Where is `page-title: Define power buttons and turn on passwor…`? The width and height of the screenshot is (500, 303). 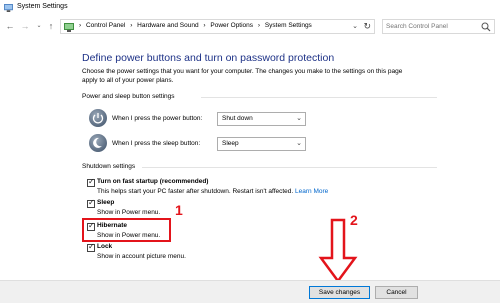 page-title: Define power buttons and turn on passwor… is located at coordinates (208, 58).